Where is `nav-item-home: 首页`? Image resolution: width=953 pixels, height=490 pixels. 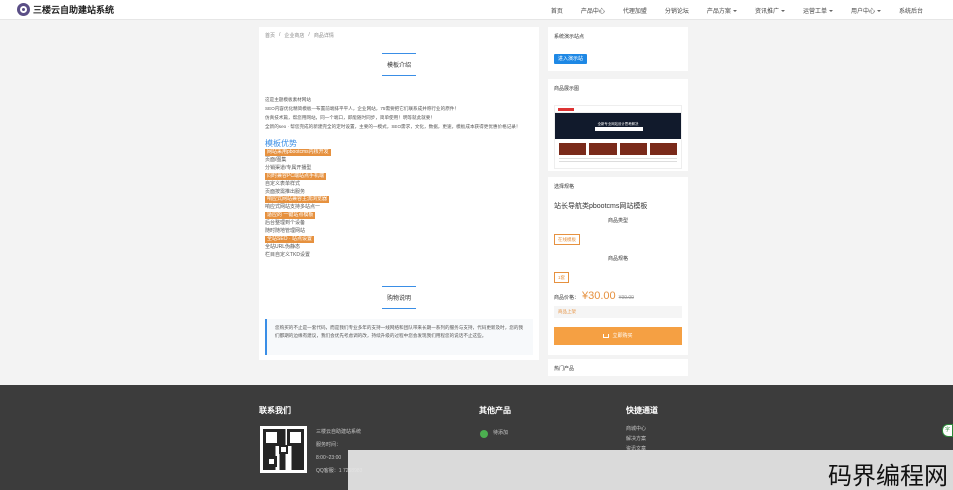
nav-item-home: 首页 is located at coordinates (557, 10).